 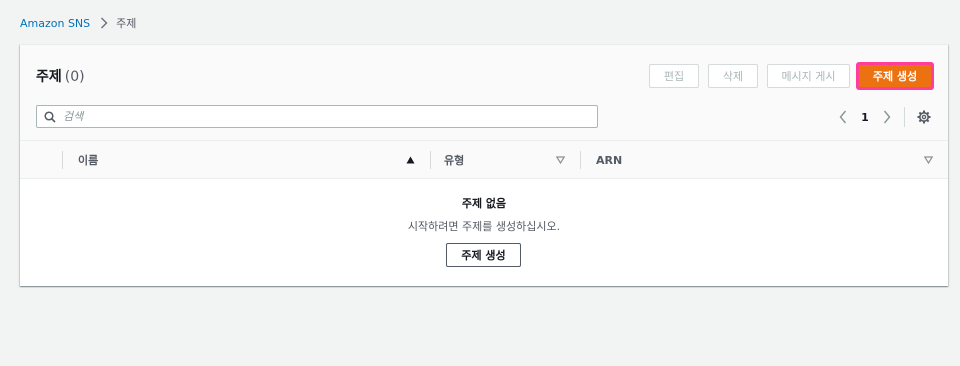 I want to click on delete-button: 삭제, so click(x=733, y=76).